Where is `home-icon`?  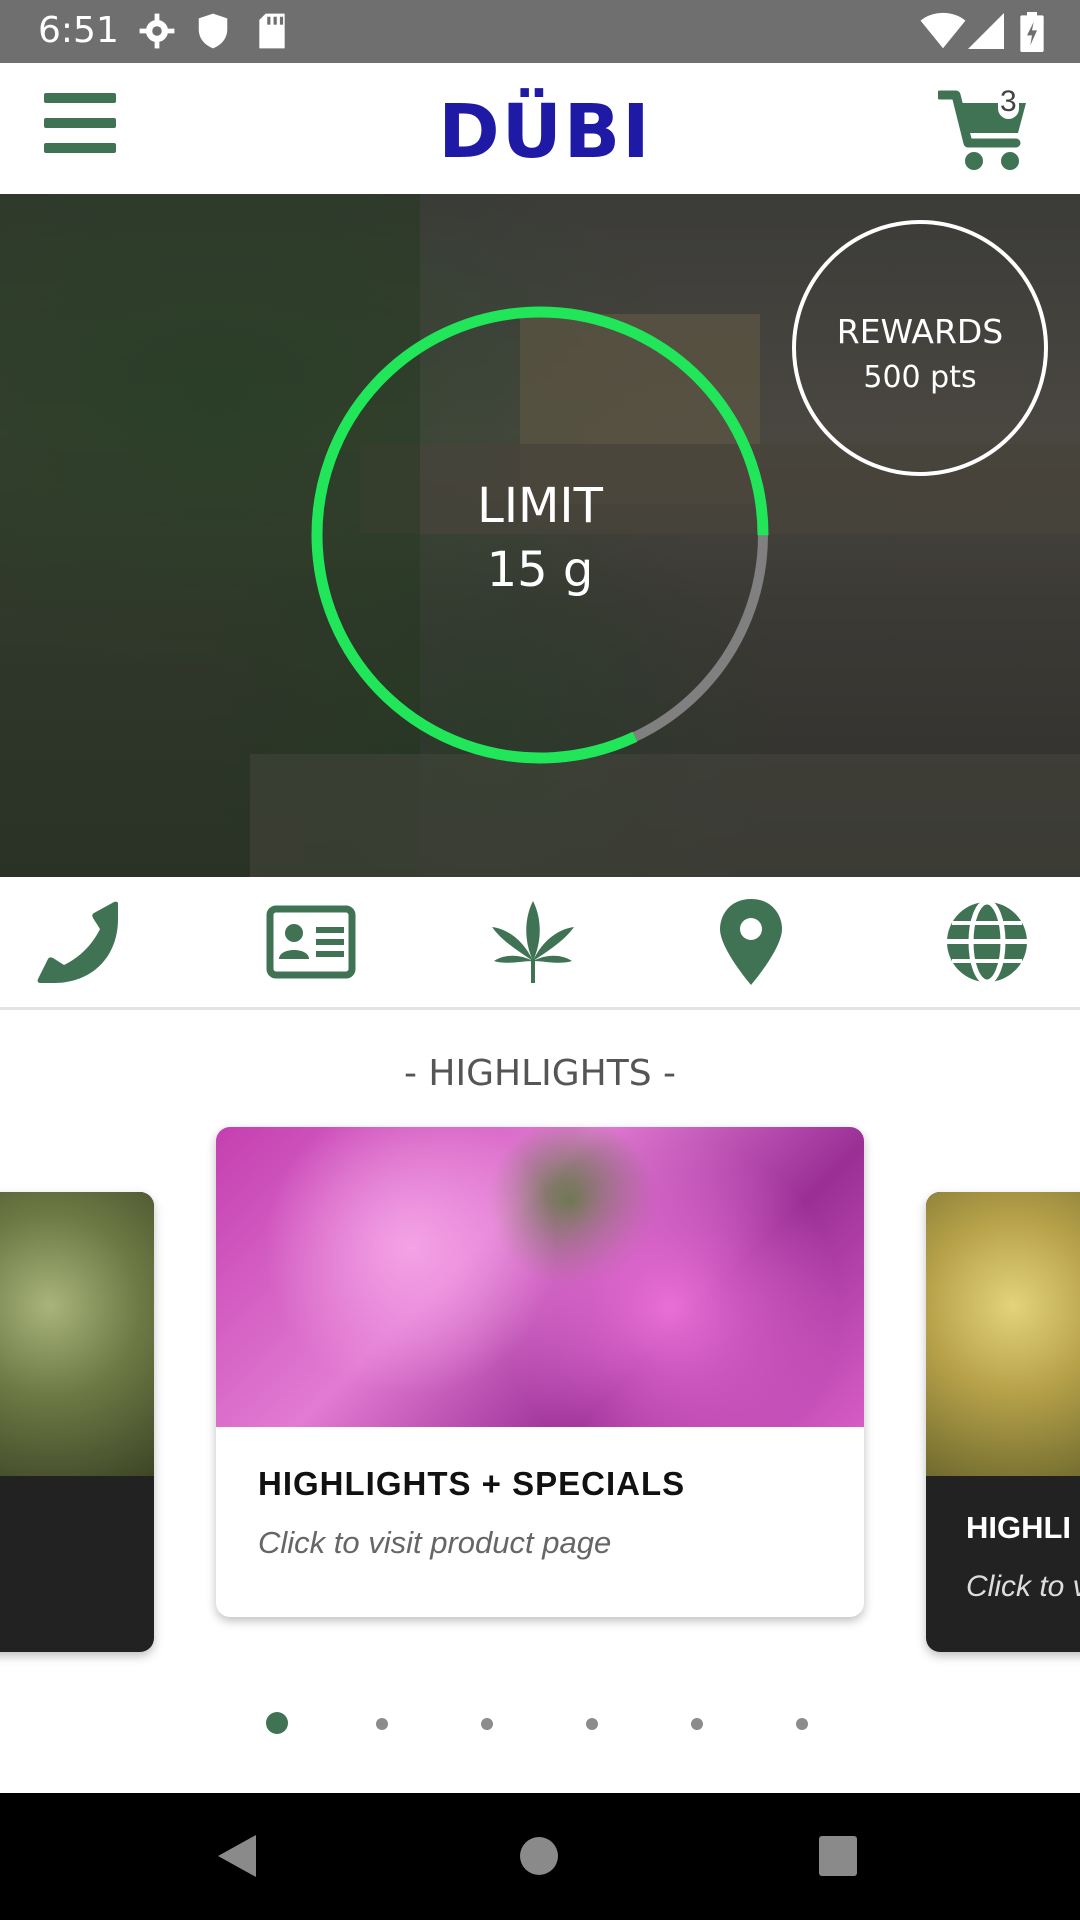 home-icon is located at coordinates (539, 1856).